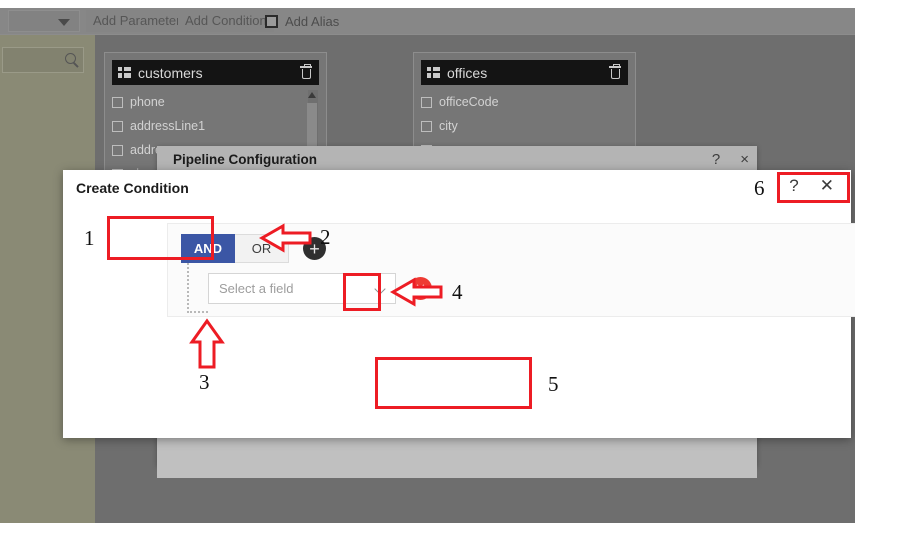  Describe the element at coordinates (759, 188) in the screenshot. I see `annotation-number-6: 6` at that location.